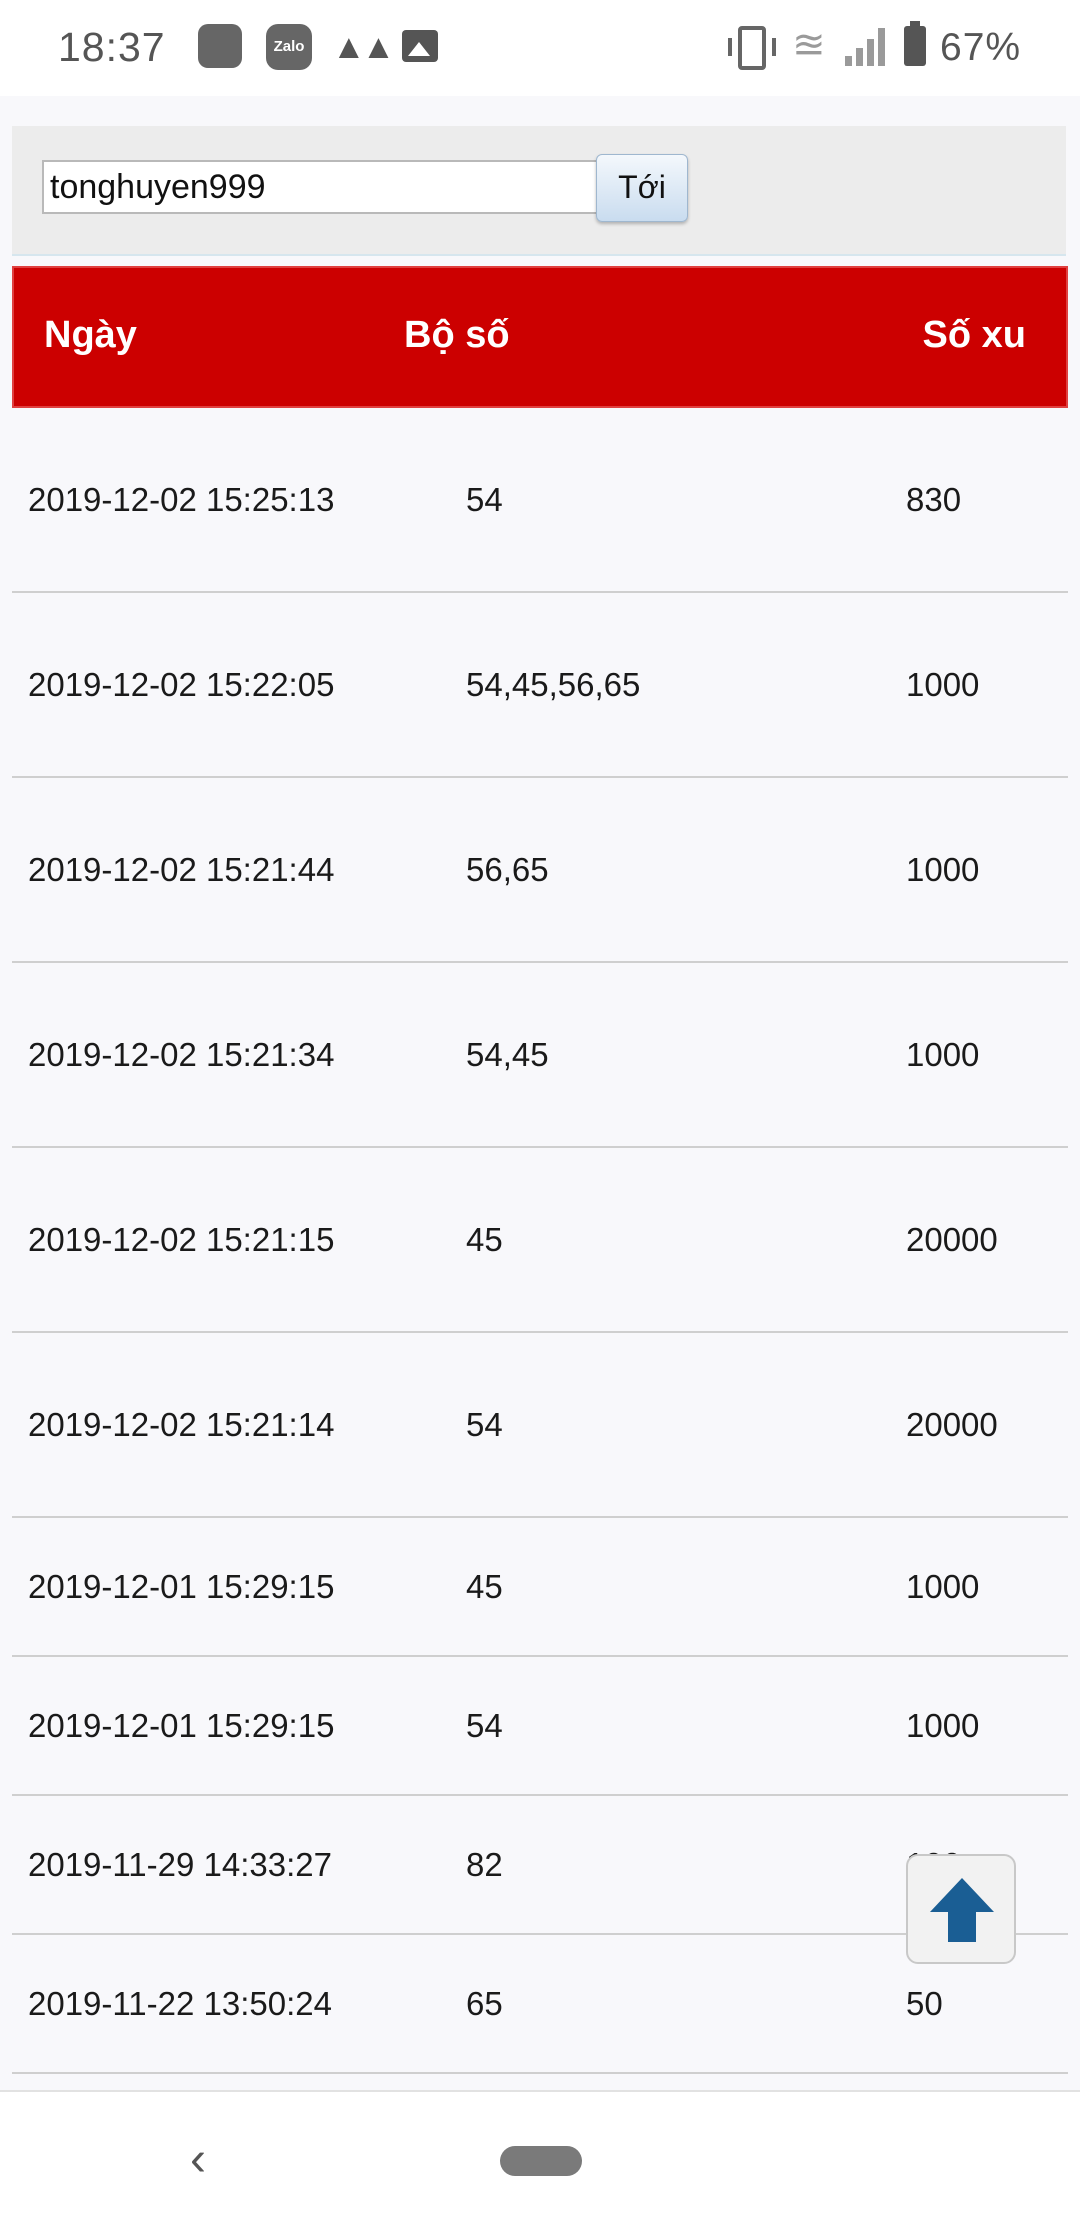 The width and height of the screenshot is (1080, 2234). What do you see at coordinates (540, 1587) in the screenshot?
I see `table-row: 2019-12-01 15:29:15 45 1000` at bounding box center [540, 1587].